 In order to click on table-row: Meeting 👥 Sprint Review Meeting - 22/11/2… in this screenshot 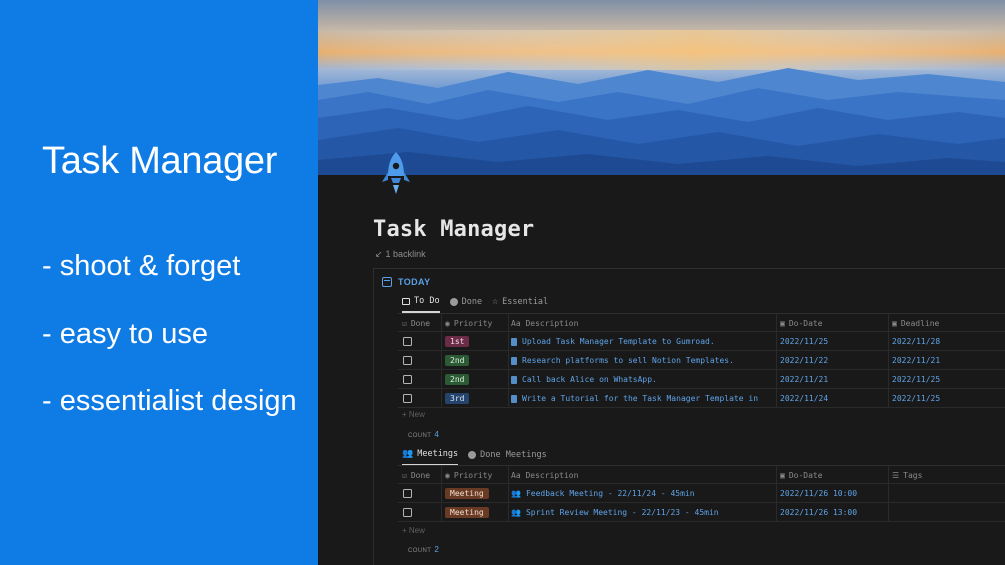, I will do `click(701, 512)`.